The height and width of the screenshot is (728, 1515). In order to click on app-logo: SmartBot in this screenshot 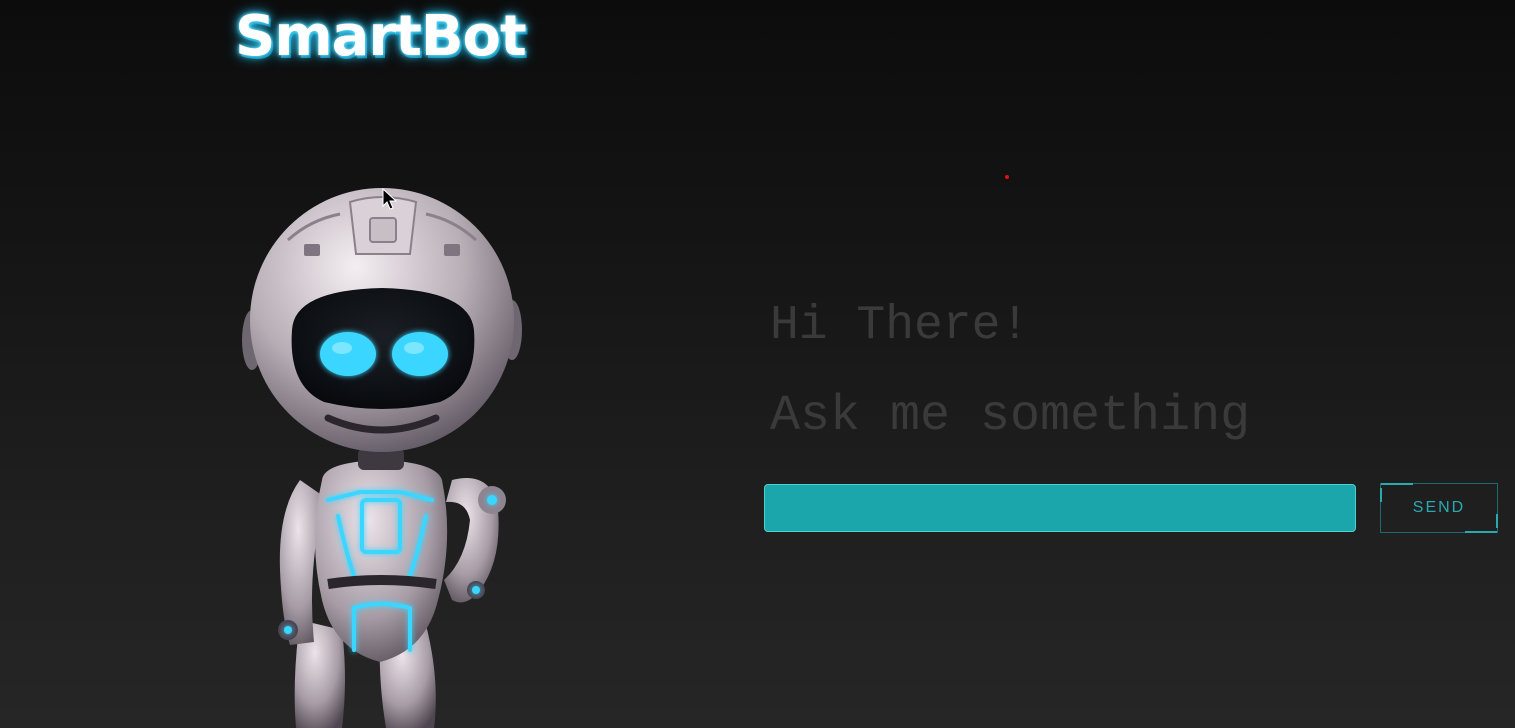, I will do `click(381, 36)`.